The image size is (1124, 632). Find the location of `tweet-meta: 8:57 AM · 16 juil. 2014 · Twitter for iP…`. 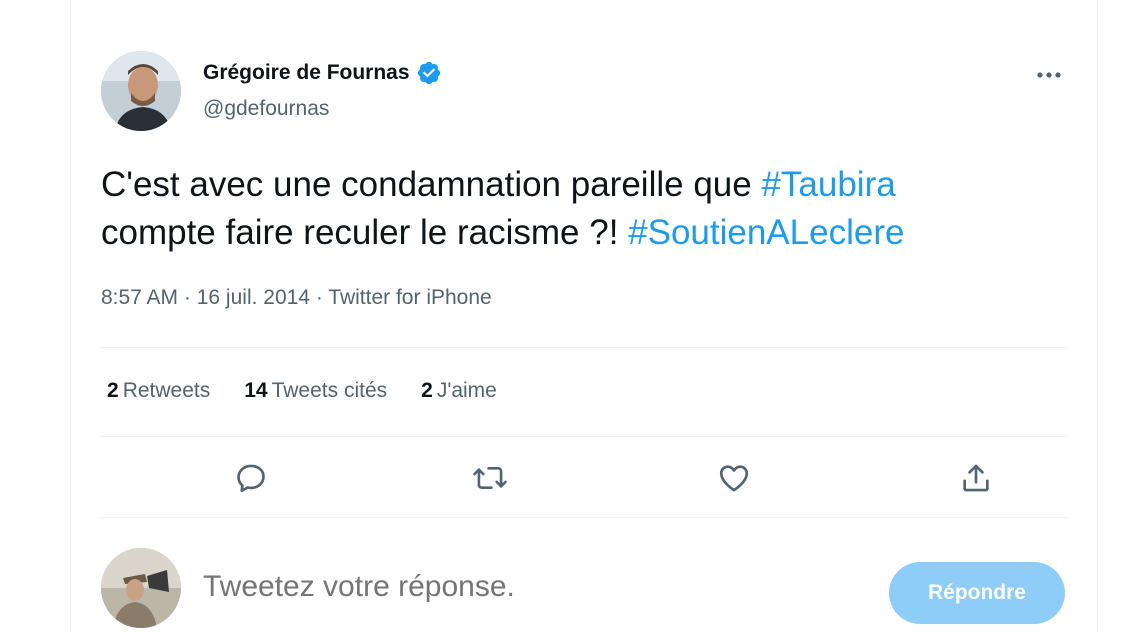

tweet-meta: 8:57 AM · 16 juil. 2014 · Twitter for iP… is located at coordinates (296, 298).